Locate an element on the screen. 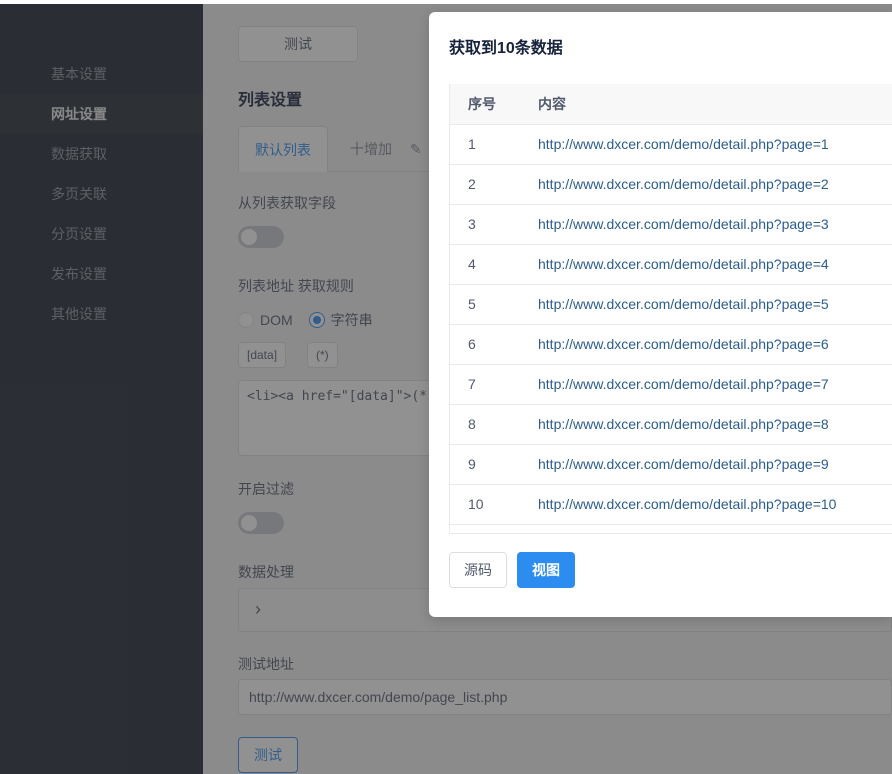 Image resolution: width=892 pixels, height=774 pixels. data-process-label: 数据处理 is located at coordinates (266, 572).